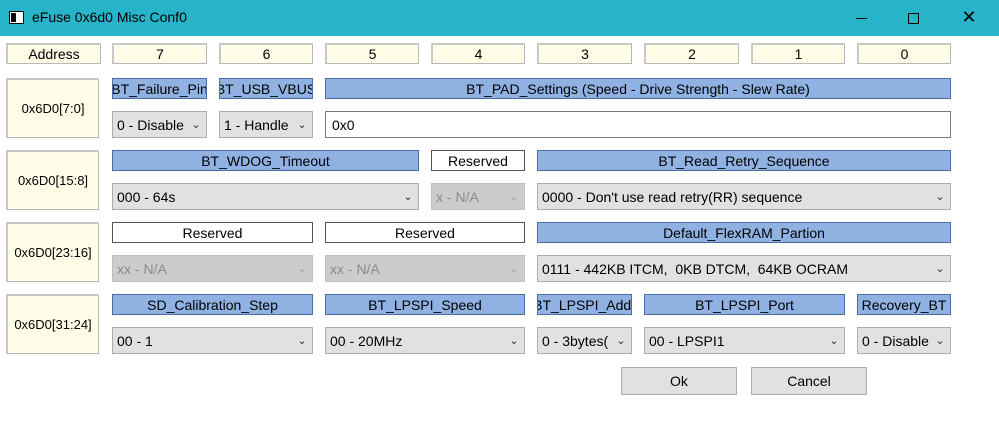 The image size is (999, 429). Describe the element at coordinates (212, 340) in the screenshot. I see `sd-calibration-step-select: 00 - 1 ⌄` at that location.